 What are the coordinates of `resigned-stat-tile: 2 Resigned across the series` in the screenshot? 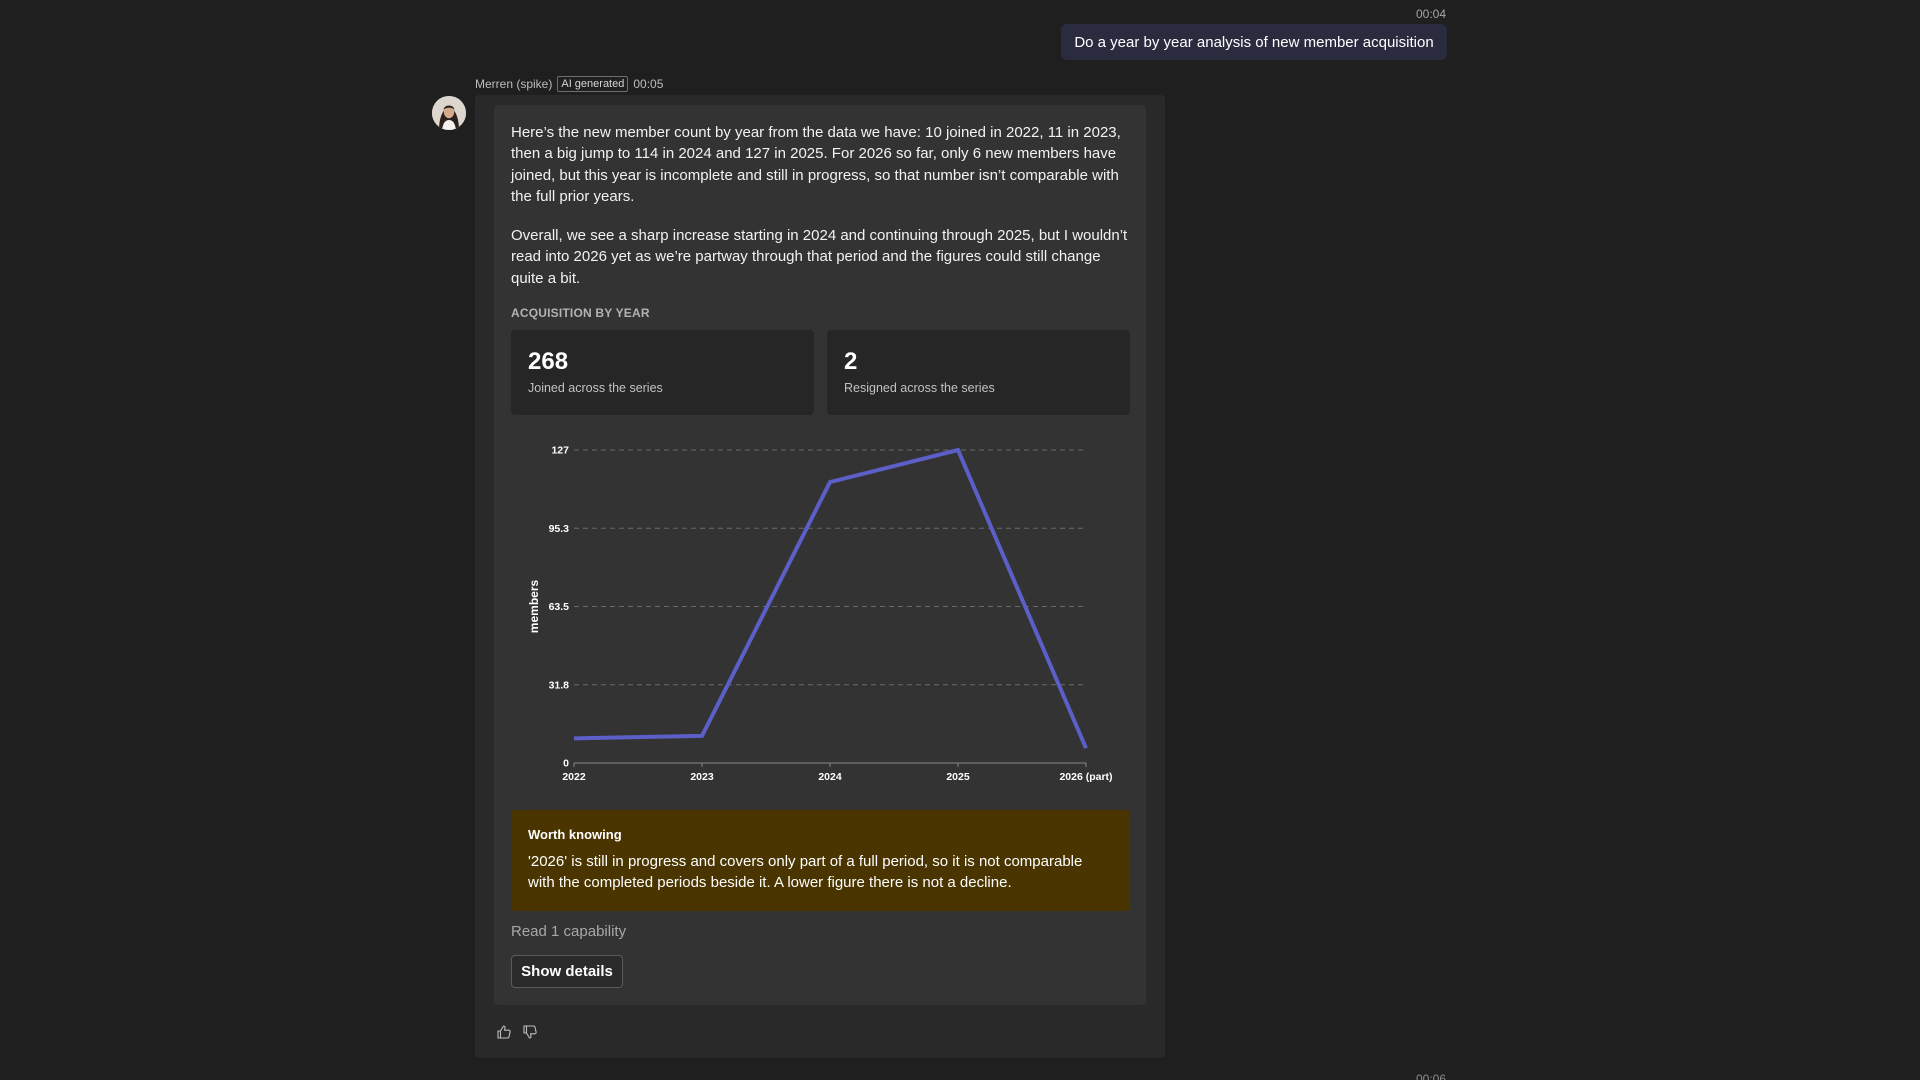 It's located at (978, 372).